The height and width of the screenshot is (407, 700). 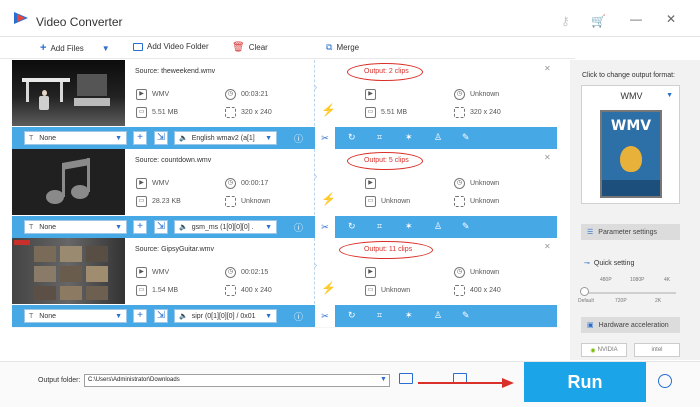 What do you see at coordinates (667, 280) in the screenshot?
I see `quick-setting-tick: 4K` at bounding box center [667, 280].